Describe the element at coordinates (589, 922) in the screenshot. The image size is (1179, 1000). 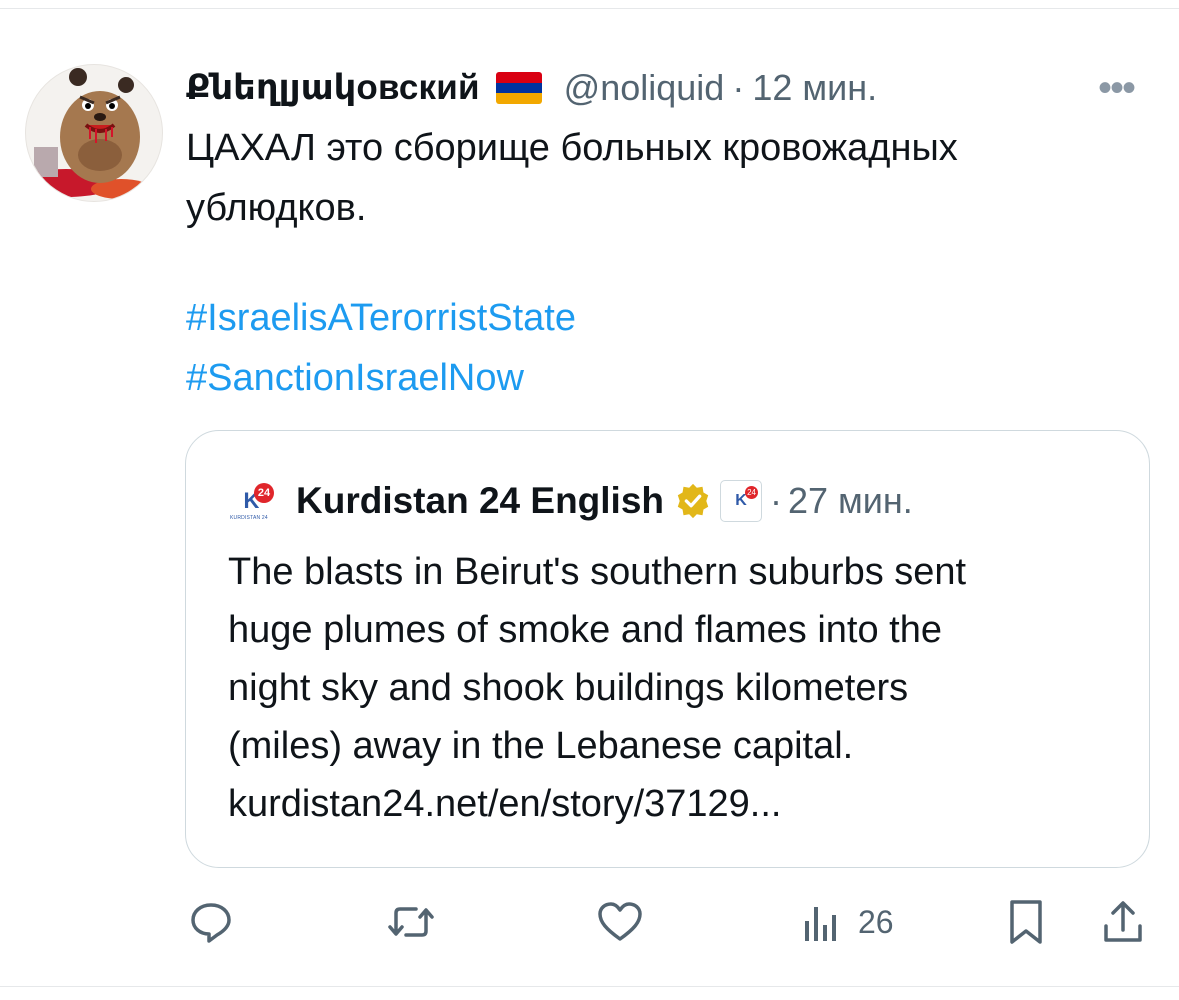
I see `tweet-action-bar: 26` at that location.